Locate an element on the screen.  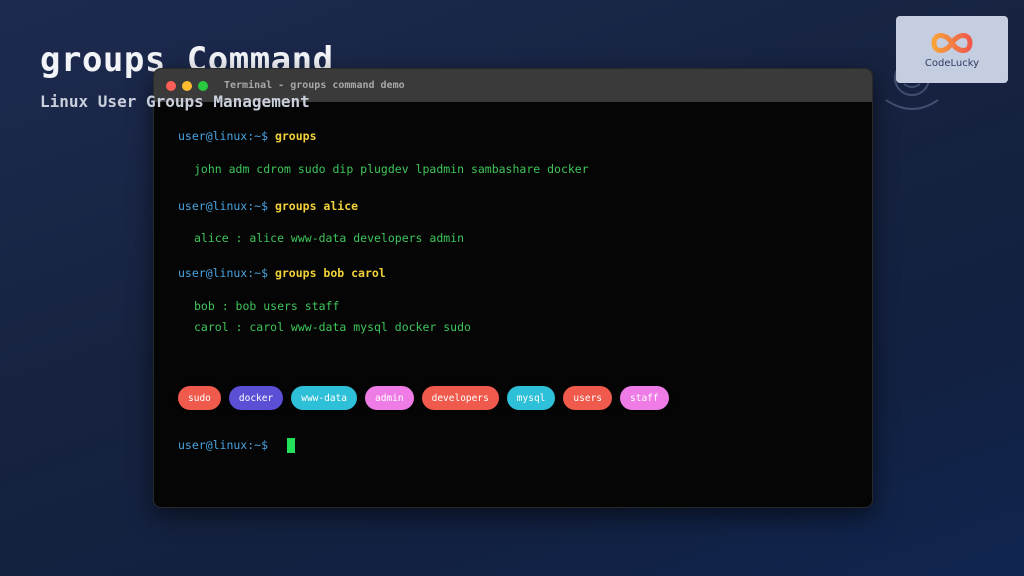
group-badge: www-data is located at coordinates (324, 398).